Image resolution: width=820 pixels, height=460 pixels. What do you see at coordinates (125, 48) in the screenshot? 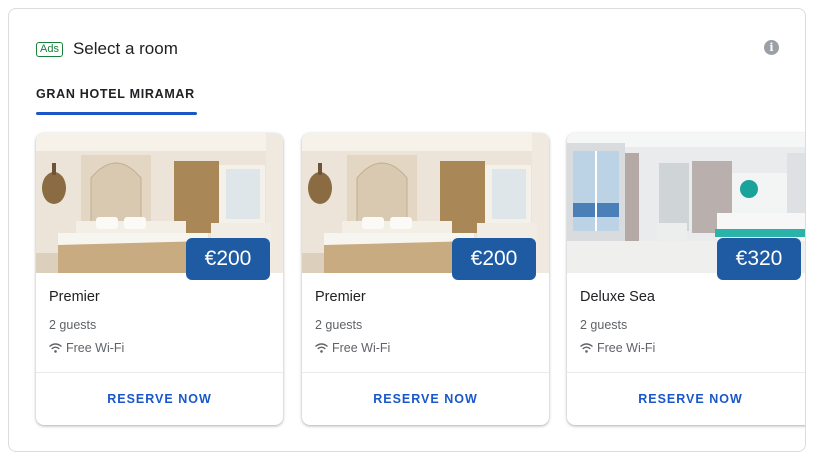
I see `panel-title: Select a room` at bounding box center [125, 48].